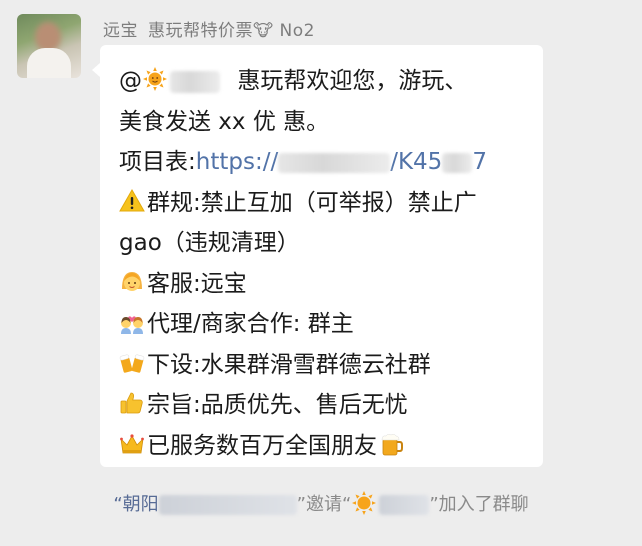 This screenshot has width=642, height=546. I want to click on message-line-9: 宗旨:品质优先、售后无忧, so click(323, 405).